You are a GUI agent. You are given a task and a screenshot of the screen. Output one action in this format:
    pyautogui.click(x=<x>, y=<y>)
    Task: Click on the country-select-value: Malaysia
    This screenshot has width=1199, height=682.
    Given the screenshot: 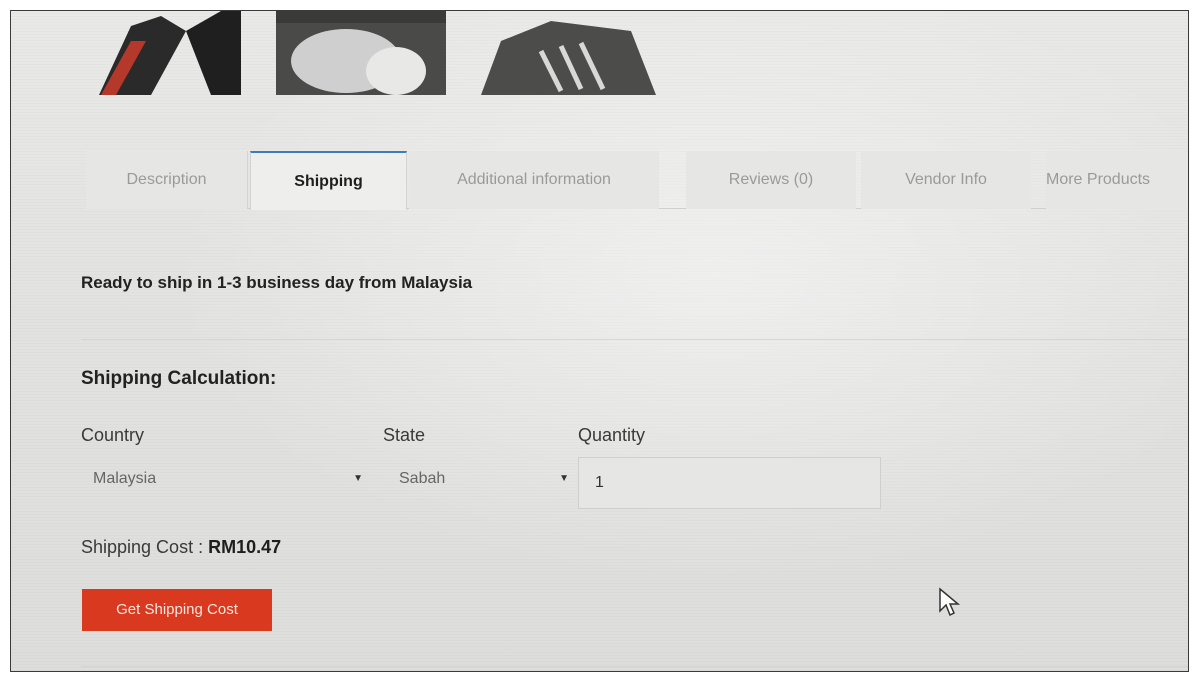 What is the action you would take?
    pyautogui.click(x=125, y=478)
    